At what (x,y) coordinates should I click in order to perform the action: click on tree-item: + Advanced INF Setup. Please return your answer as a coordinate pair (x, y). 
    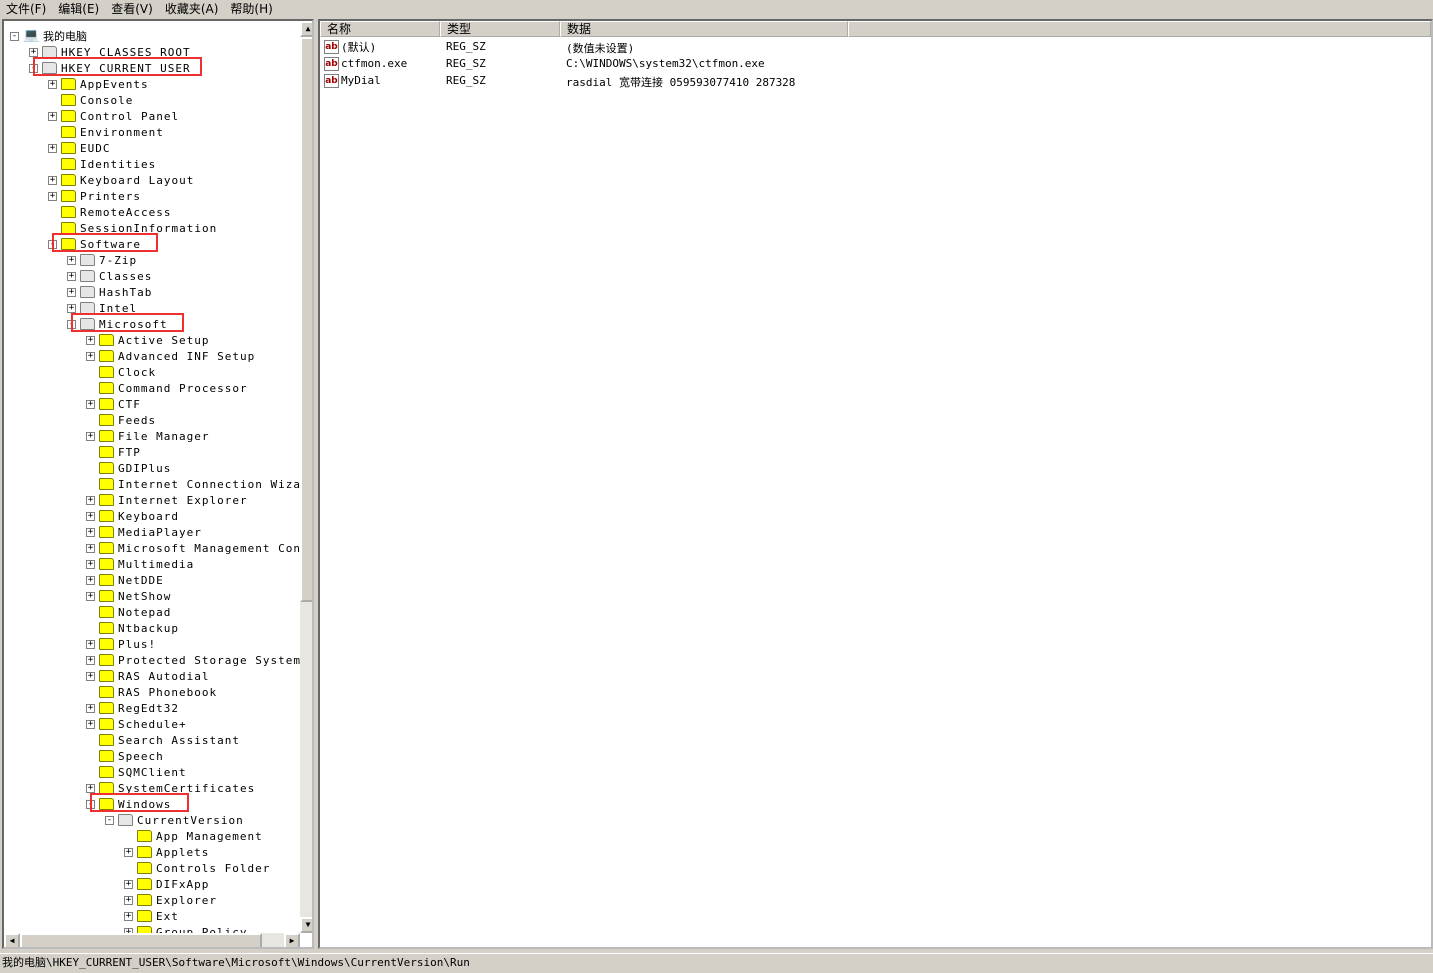
    Looking at the image, I should click on (170, 356).